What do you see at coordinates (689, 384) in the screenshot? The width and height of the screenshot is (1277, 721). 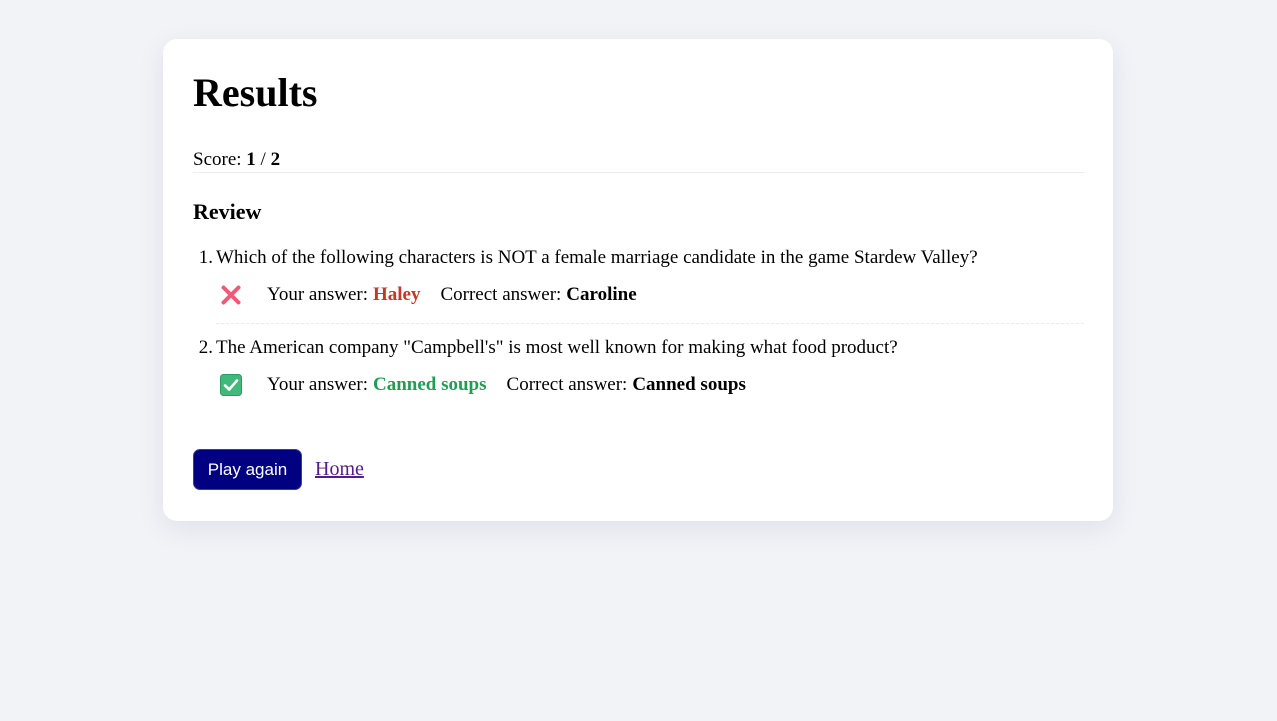 I see `correct-answer-value: Canned soups` at bounding box center [689, 384].